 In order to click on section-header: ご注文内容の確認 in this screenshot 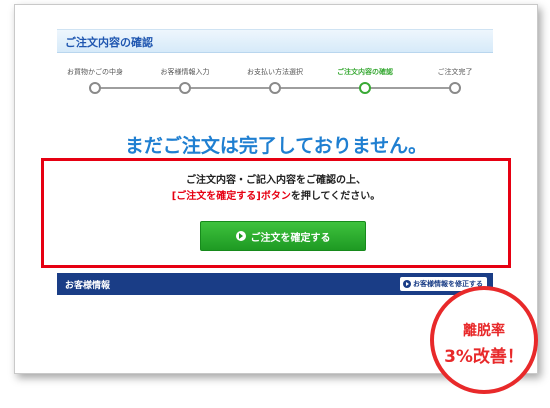, I will do `click(275, 41)`.